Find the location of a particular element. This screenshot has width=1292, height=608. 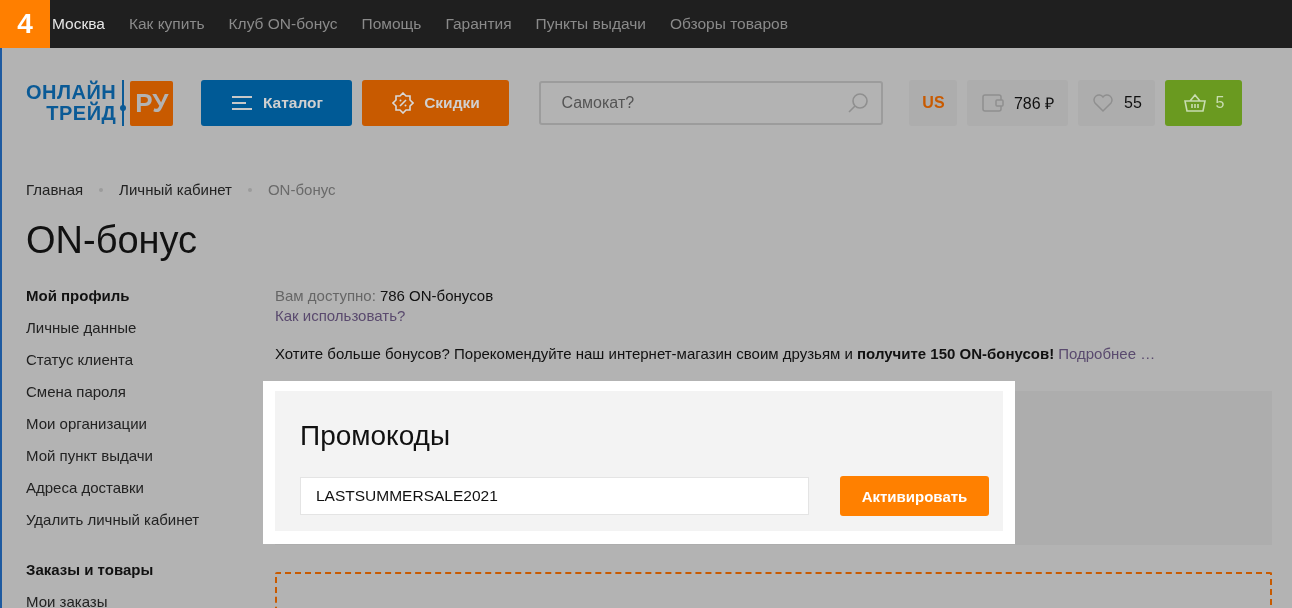

nav-link: Пункты выдачи is located at coordinates (590, 24).